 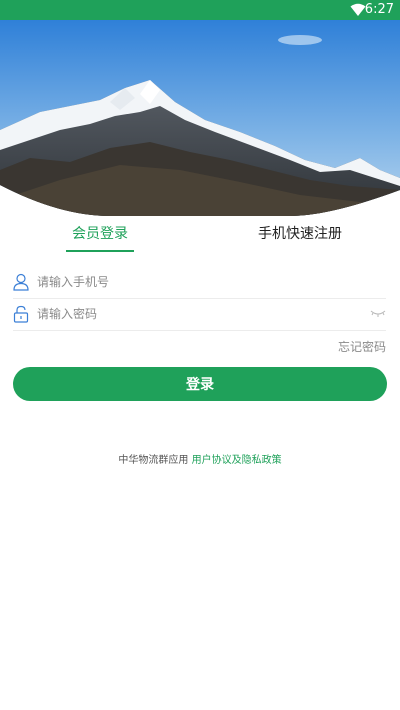 What do you see at coordinates (21, 282) in the screenshot?
I see `user-icon` at bounding box center [21, 282].